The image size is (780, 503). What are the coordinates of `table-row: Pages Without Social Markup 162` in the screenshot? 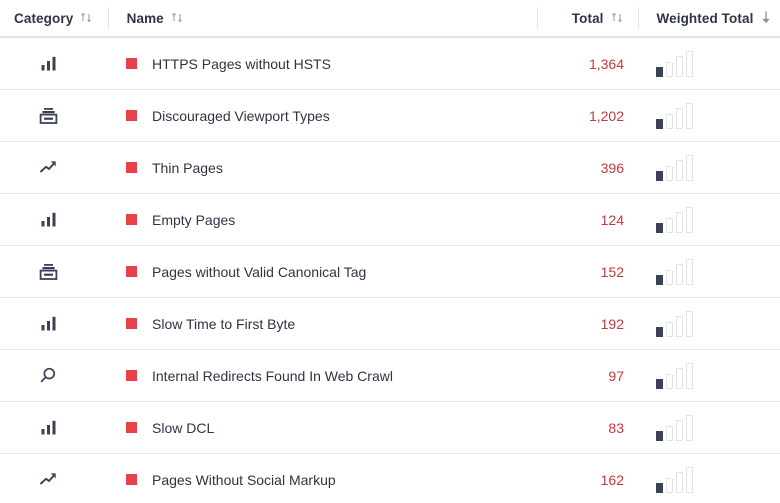 It's located at (390, 478).